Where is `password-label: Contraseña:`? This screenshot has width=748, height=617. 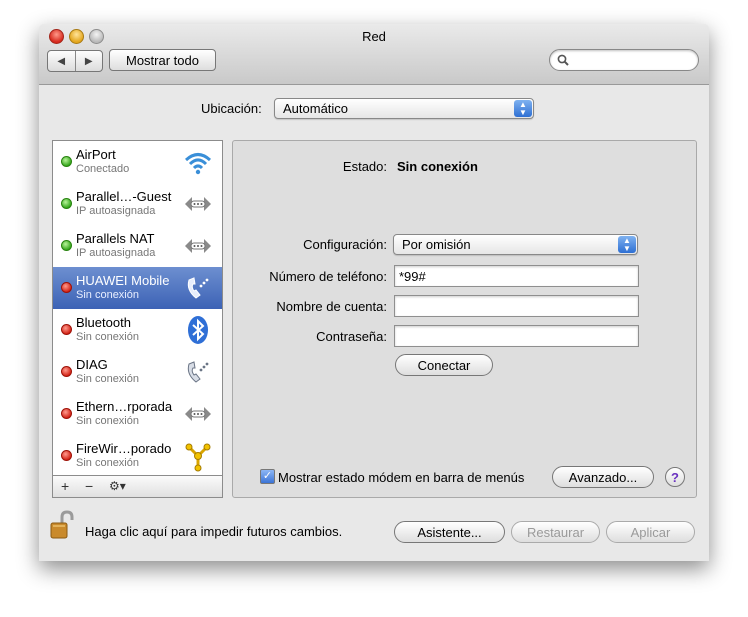 password-label: Contraseña: is located at coordinates (351, 336).